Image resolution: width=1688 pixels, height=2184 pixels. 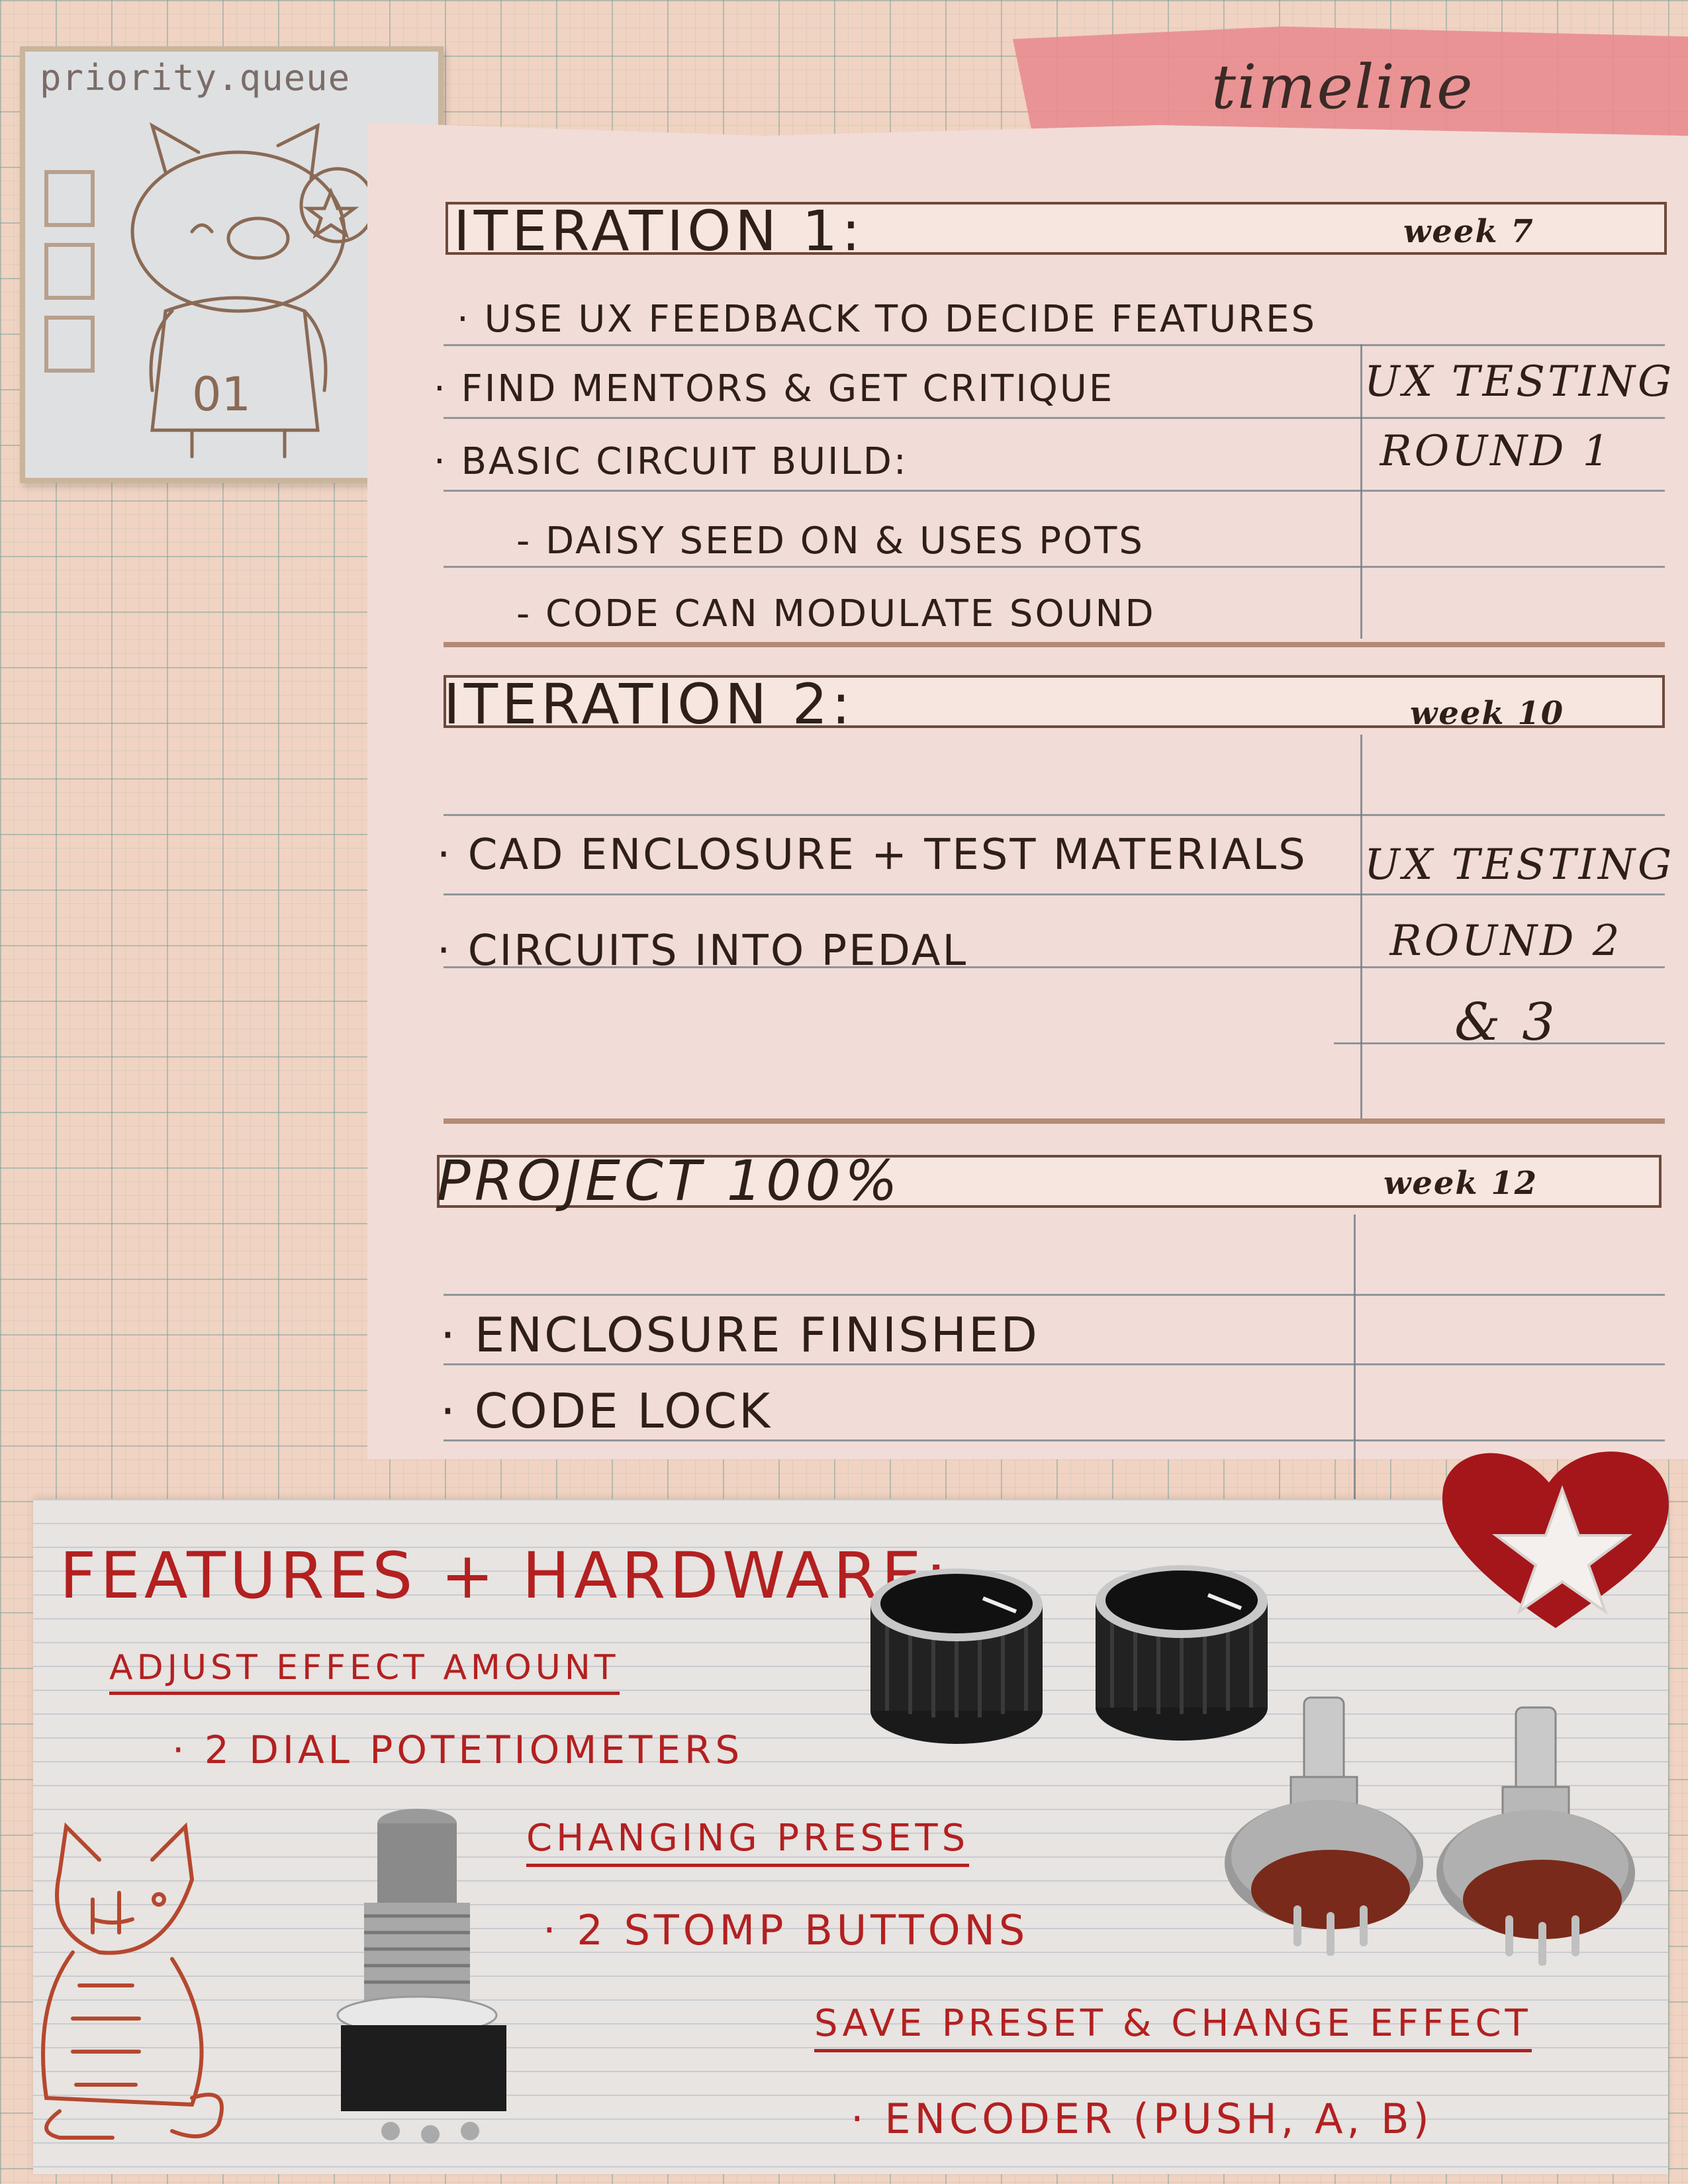 I want to click on iteration-2-title: ITERATION 2:, so click(x=649, y=704).